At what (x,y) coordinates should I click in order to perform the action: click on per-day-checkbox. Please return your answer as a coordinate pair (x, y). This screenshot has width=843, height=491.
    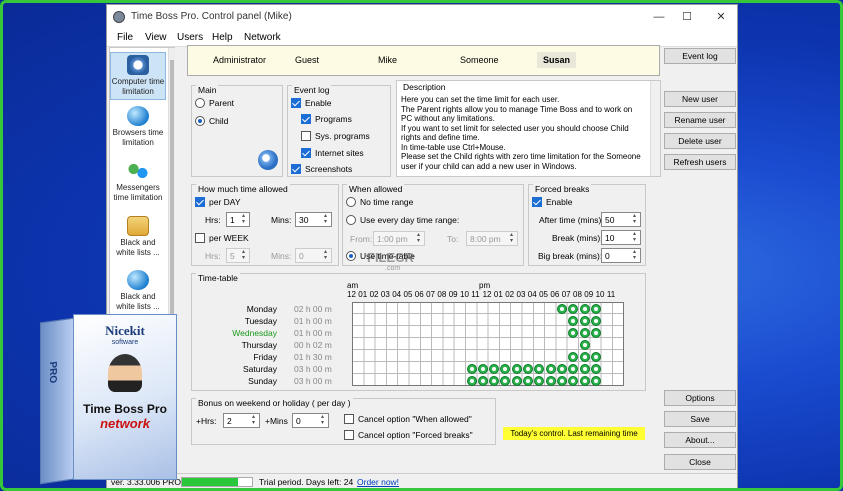
    Looking at the image, I should click on (200, 202).